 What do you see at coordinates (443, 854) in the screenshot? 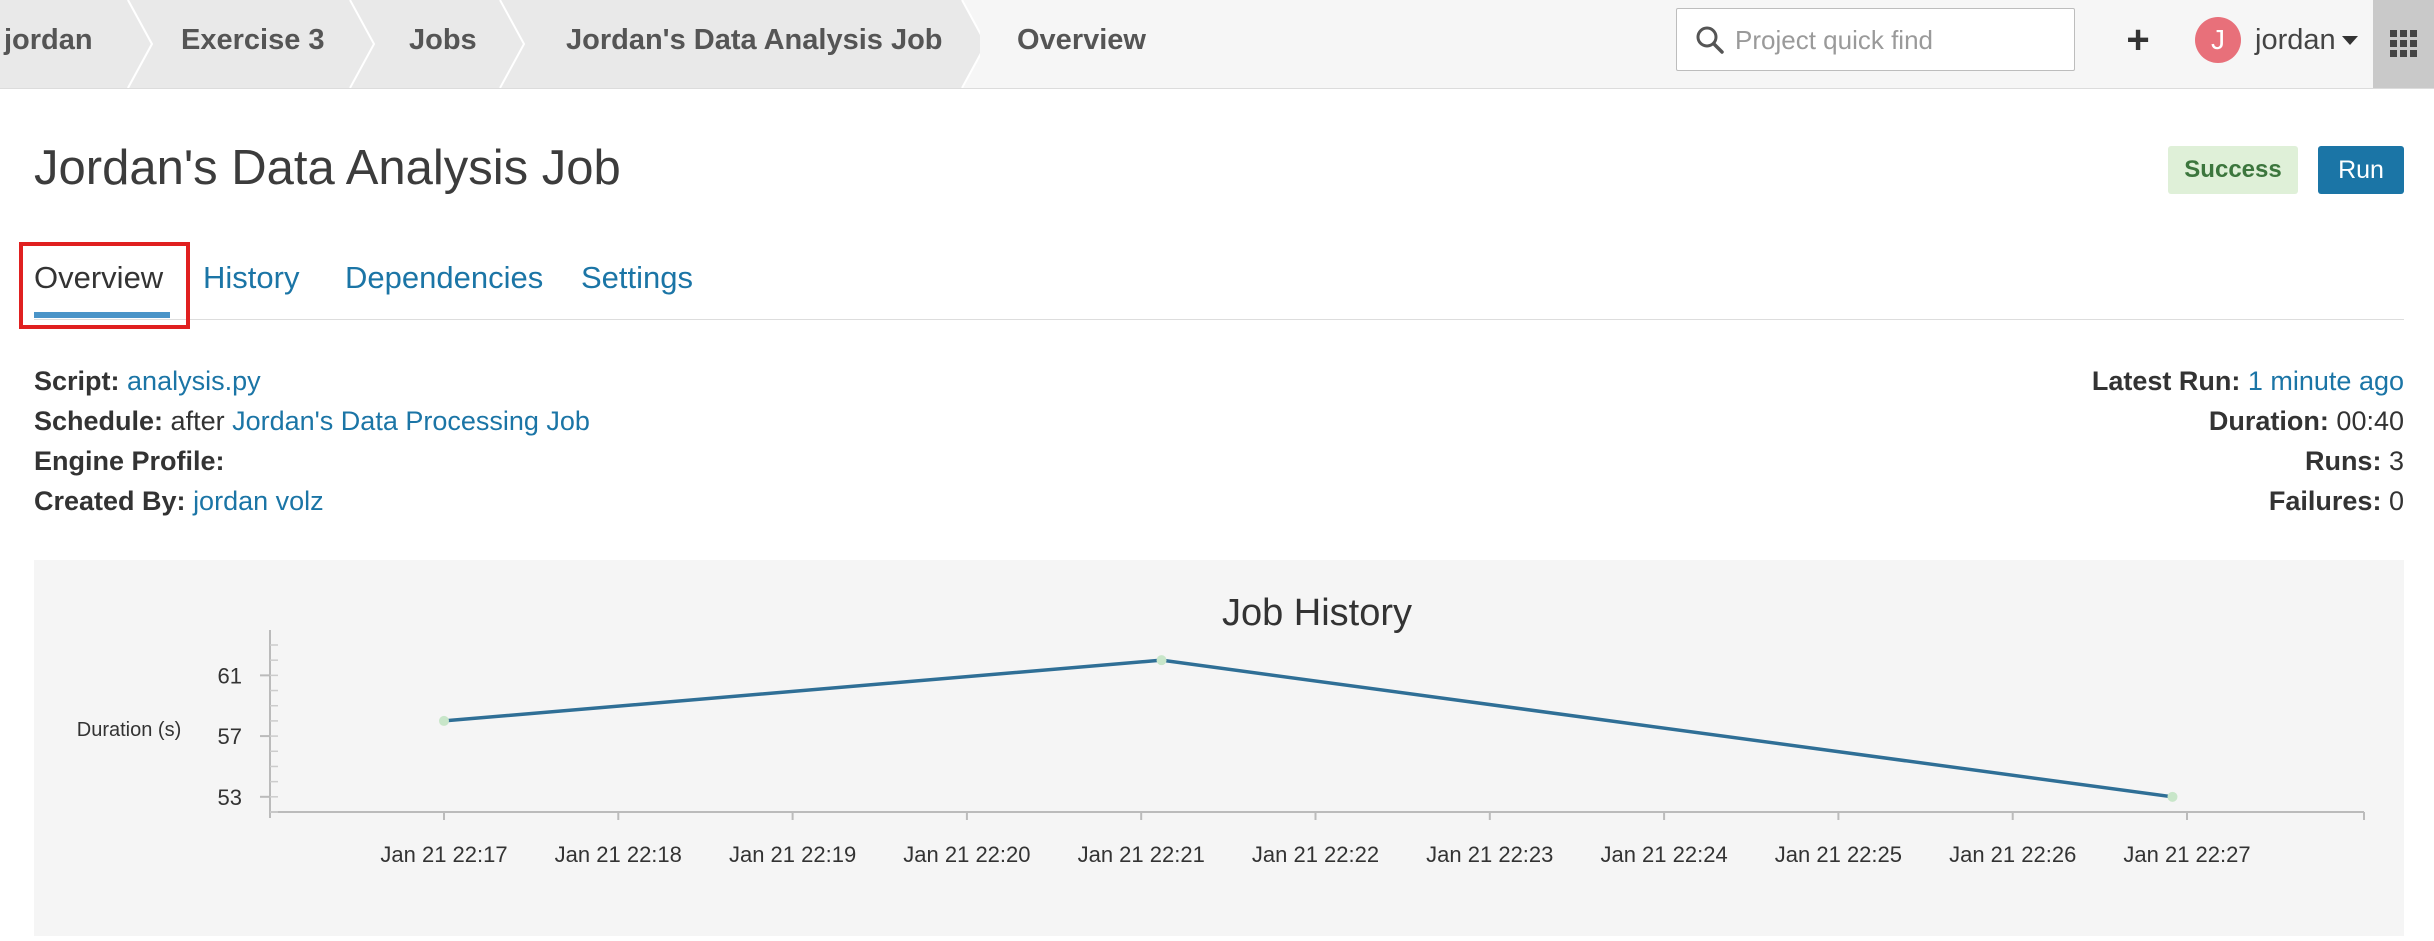
I see `x-tick-label: Jan 21 22:17` at bounding box center [443, 854].